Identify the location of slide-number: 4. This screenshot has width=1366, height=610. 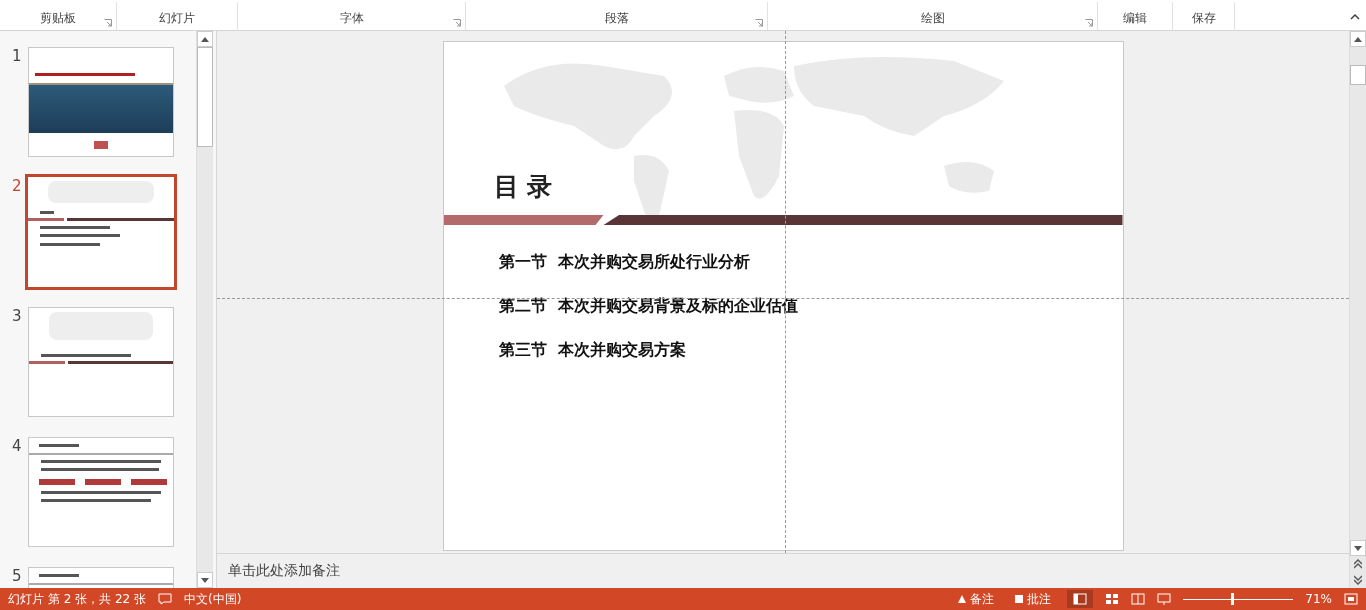
(17, 446).